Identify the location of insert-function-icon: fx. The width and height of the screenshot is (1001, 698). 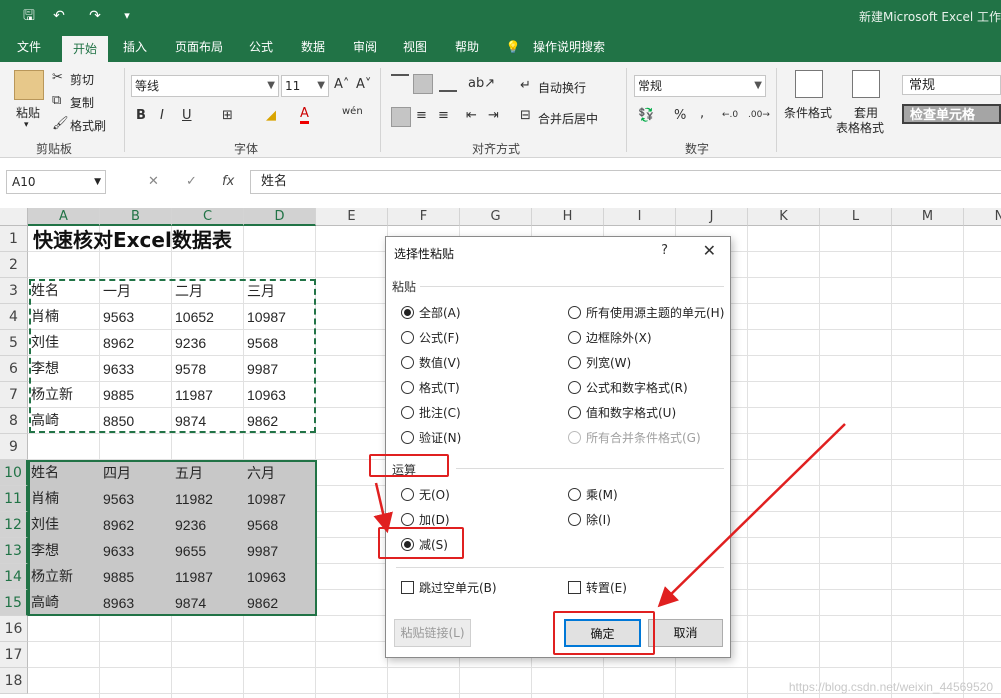
(228, 181).